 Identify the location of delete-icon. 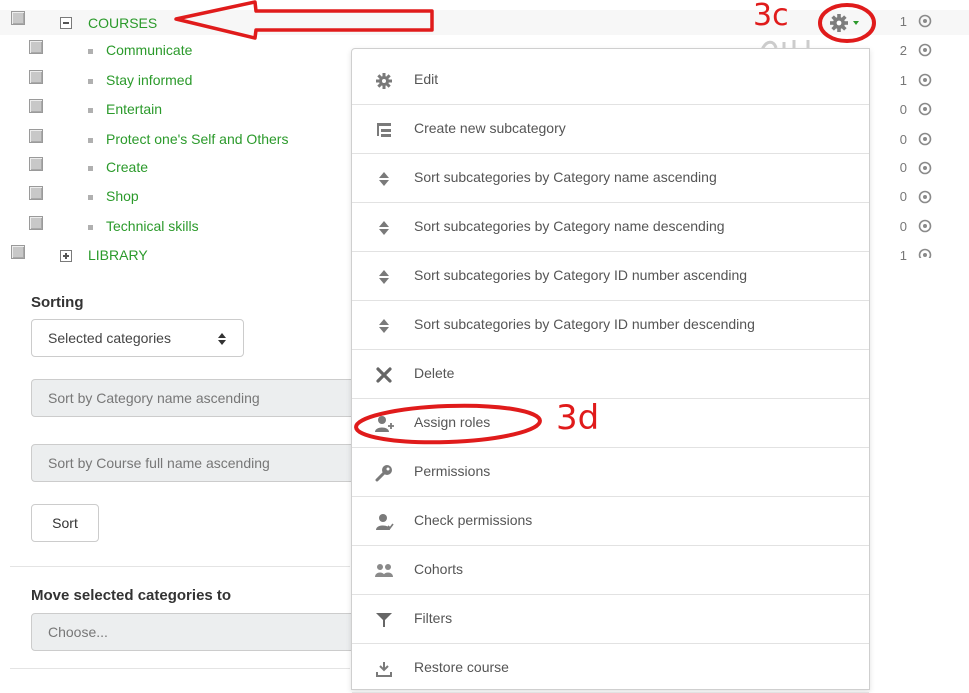
(384, 375).